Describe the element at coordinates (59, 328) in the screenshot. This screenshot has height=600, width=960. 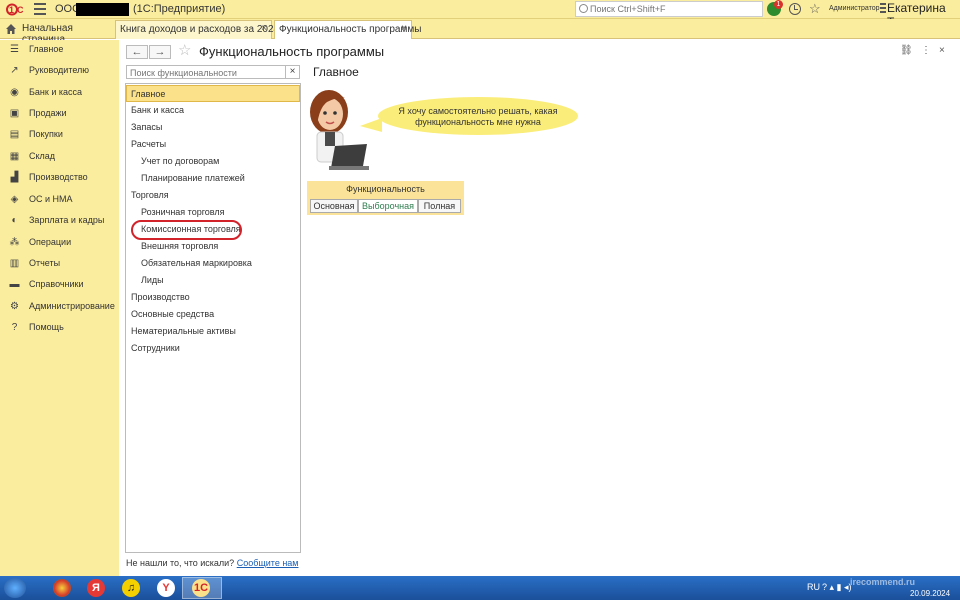
I see `sidebar-item-help: ? Помощь` at that location.